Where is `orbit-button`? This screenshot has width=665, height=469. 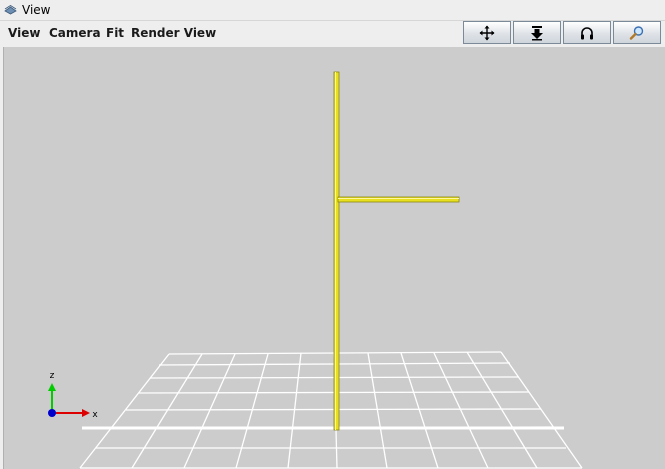
orbit-button is located at coordinates (587, 32).